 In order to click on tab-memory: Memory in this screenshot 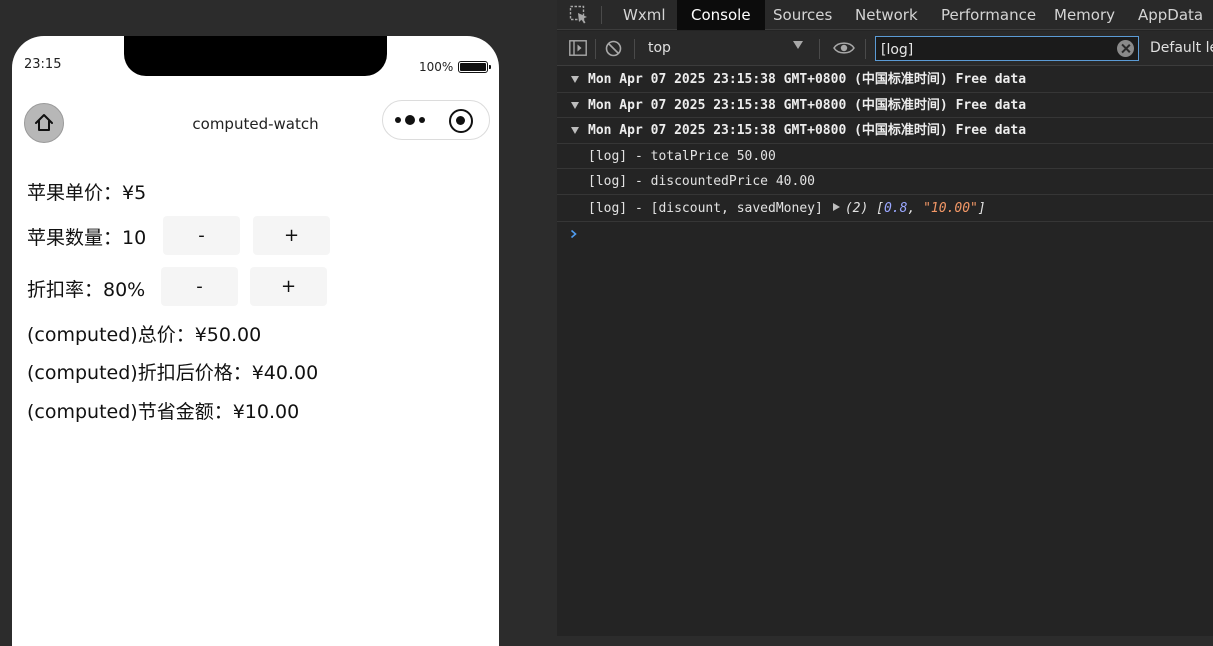, I will do `click(1084, 15)`.